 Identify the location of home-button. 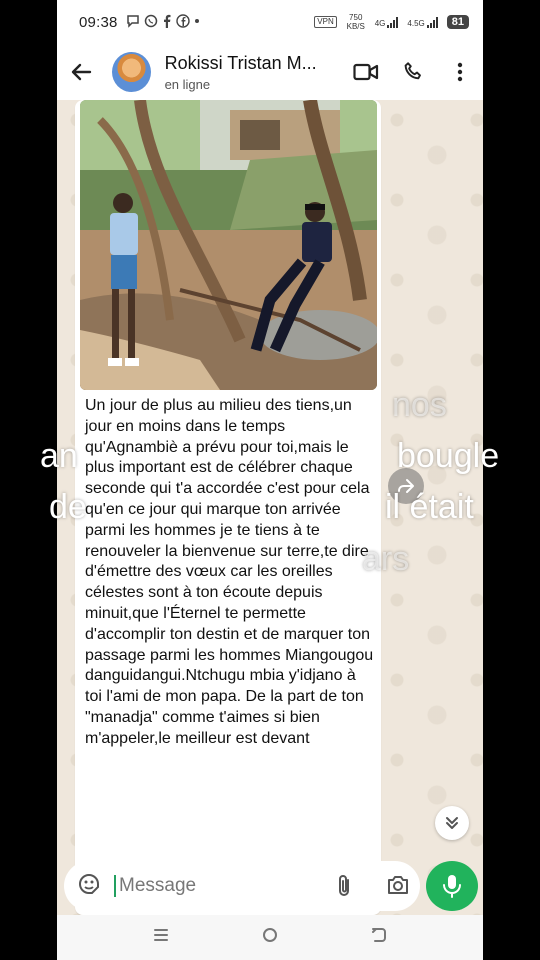
(270, 937).